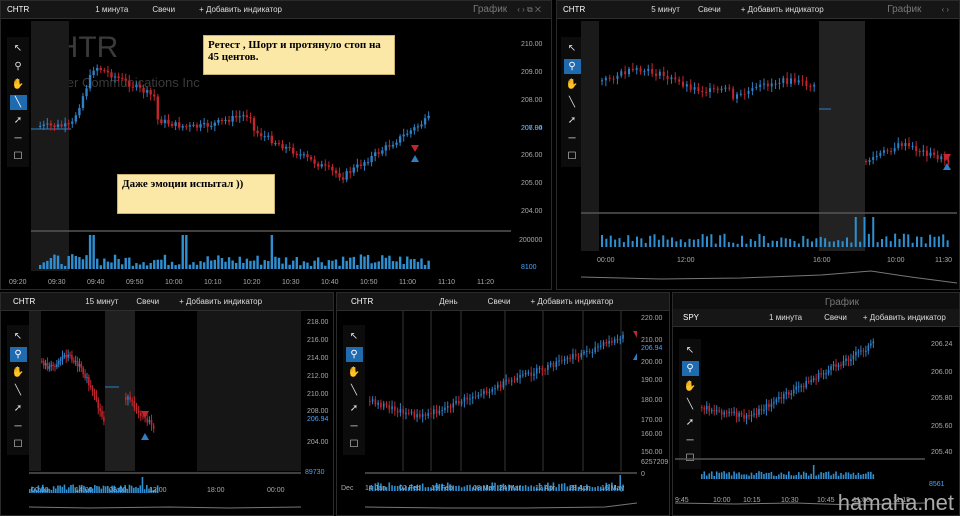 This screenshot has width=960, height=516. I want to click on price-tick-label: 204.00, so click(318, 442).